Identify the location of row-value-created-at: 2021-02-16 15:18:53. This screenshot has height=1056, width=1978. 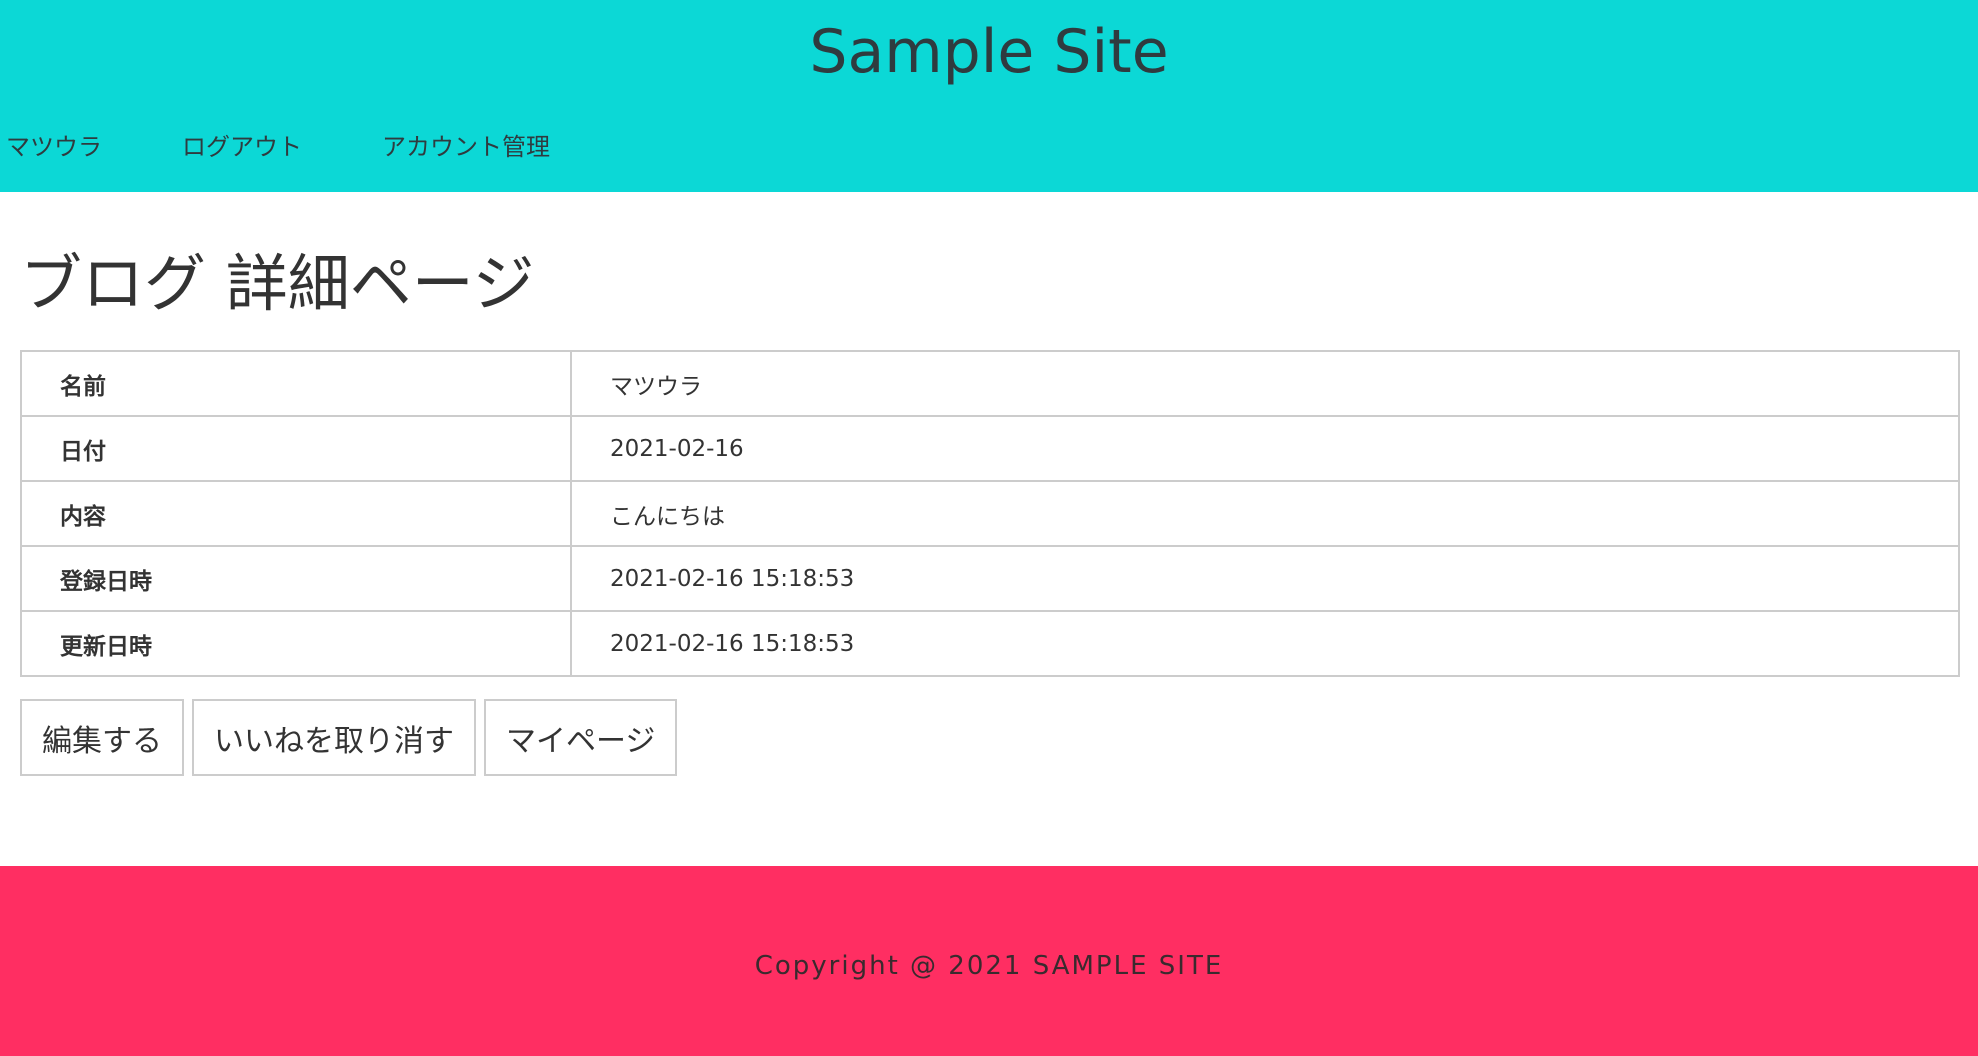
(1265, 578).